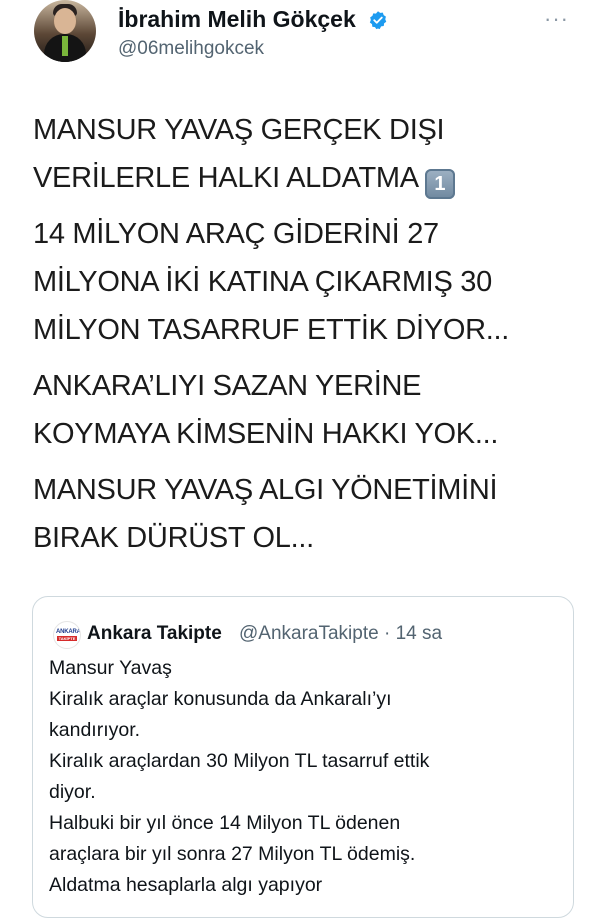  I want to click on author-display-name: İbrahim Melih Gökçek, so click(253, 19).